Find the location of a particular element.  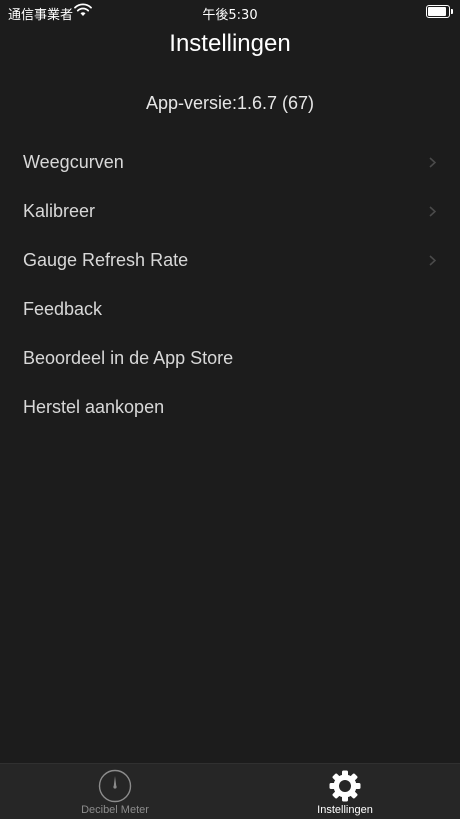

settings-item-label: Gauge Refresh Rate is located at coordinates (106, 260).